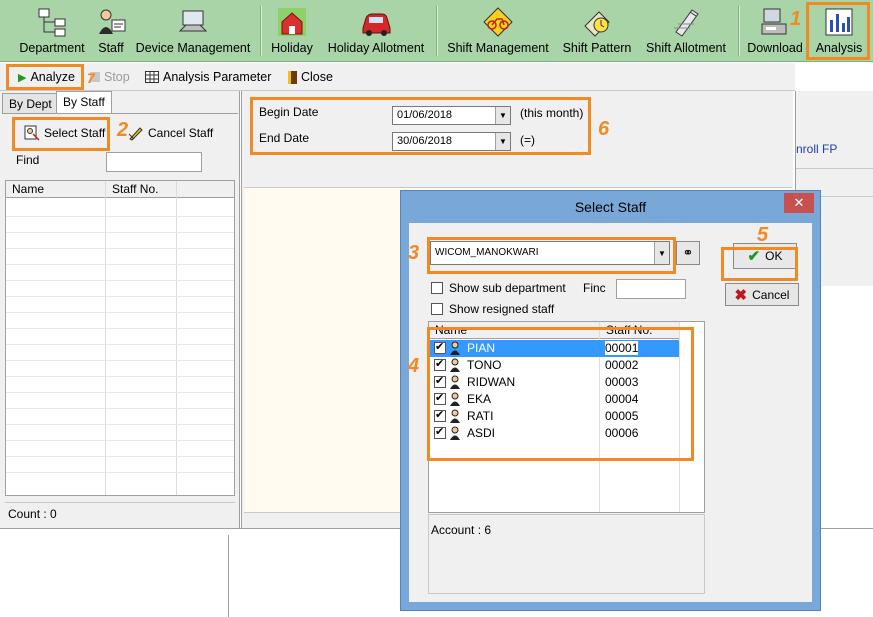 The image size is (873, 617). Describe the element at coordinates (741, 295) in the screenshot. I see `cancel-x-icon: ✖` at that location.